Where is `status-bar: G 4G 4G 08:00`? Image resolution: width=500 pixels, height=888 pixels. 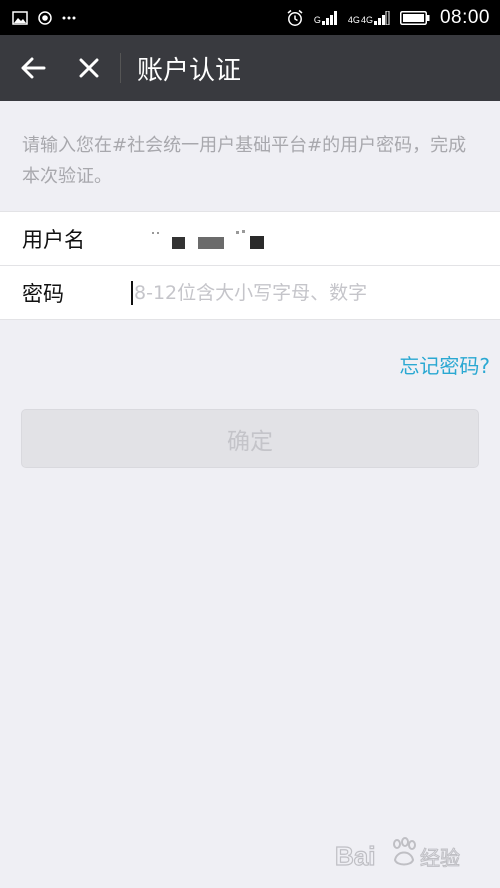 status-bar: G 4G 4G 08:00 is located at coordinates (250, 17).